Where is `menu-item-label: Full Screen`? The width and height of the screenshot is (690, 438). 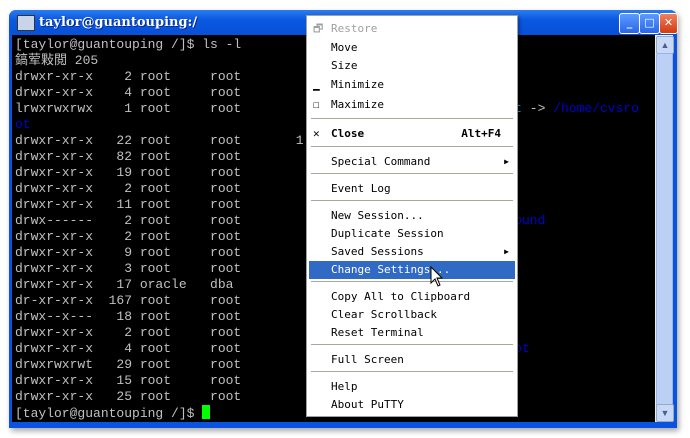 menu-item-label: Full Screen is located at coordinates (367, 359).